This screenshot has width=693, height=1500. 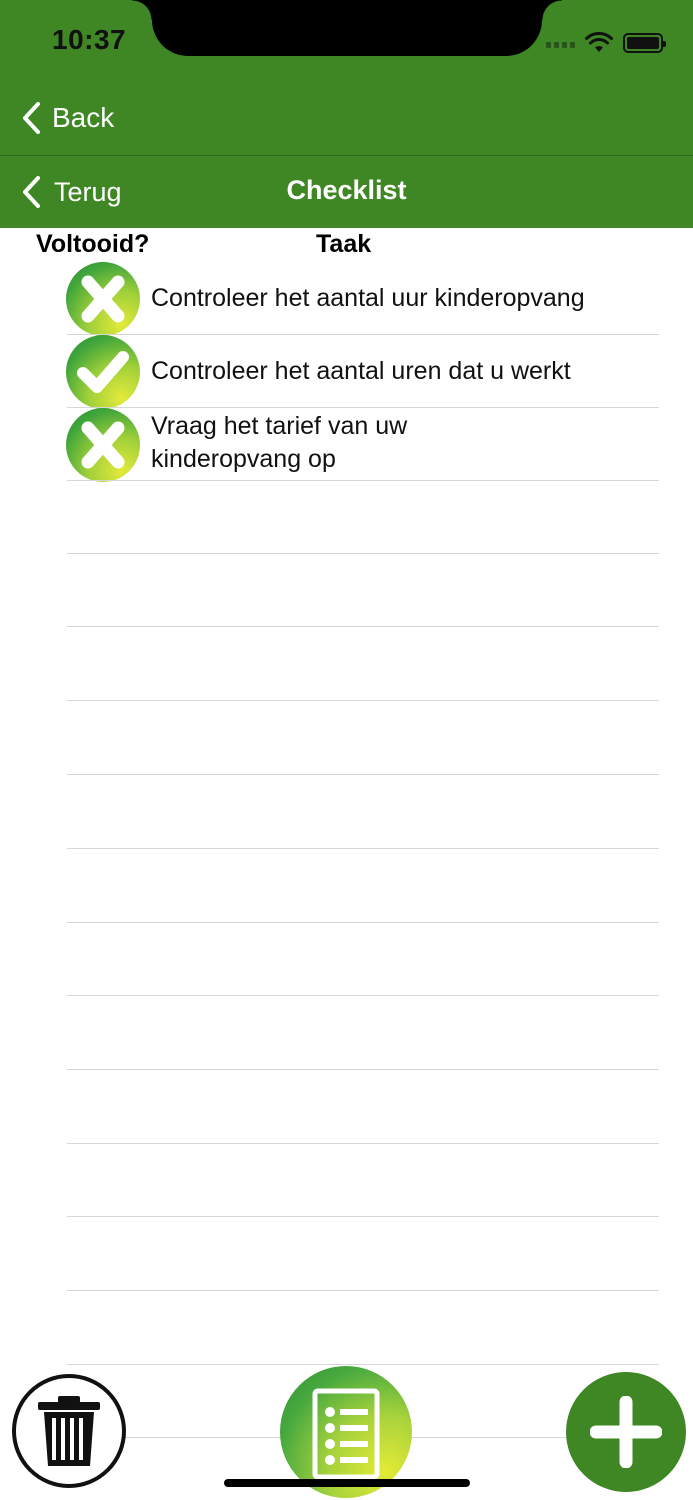 I want to click on home-indicator, so click(x=347, y=1483).